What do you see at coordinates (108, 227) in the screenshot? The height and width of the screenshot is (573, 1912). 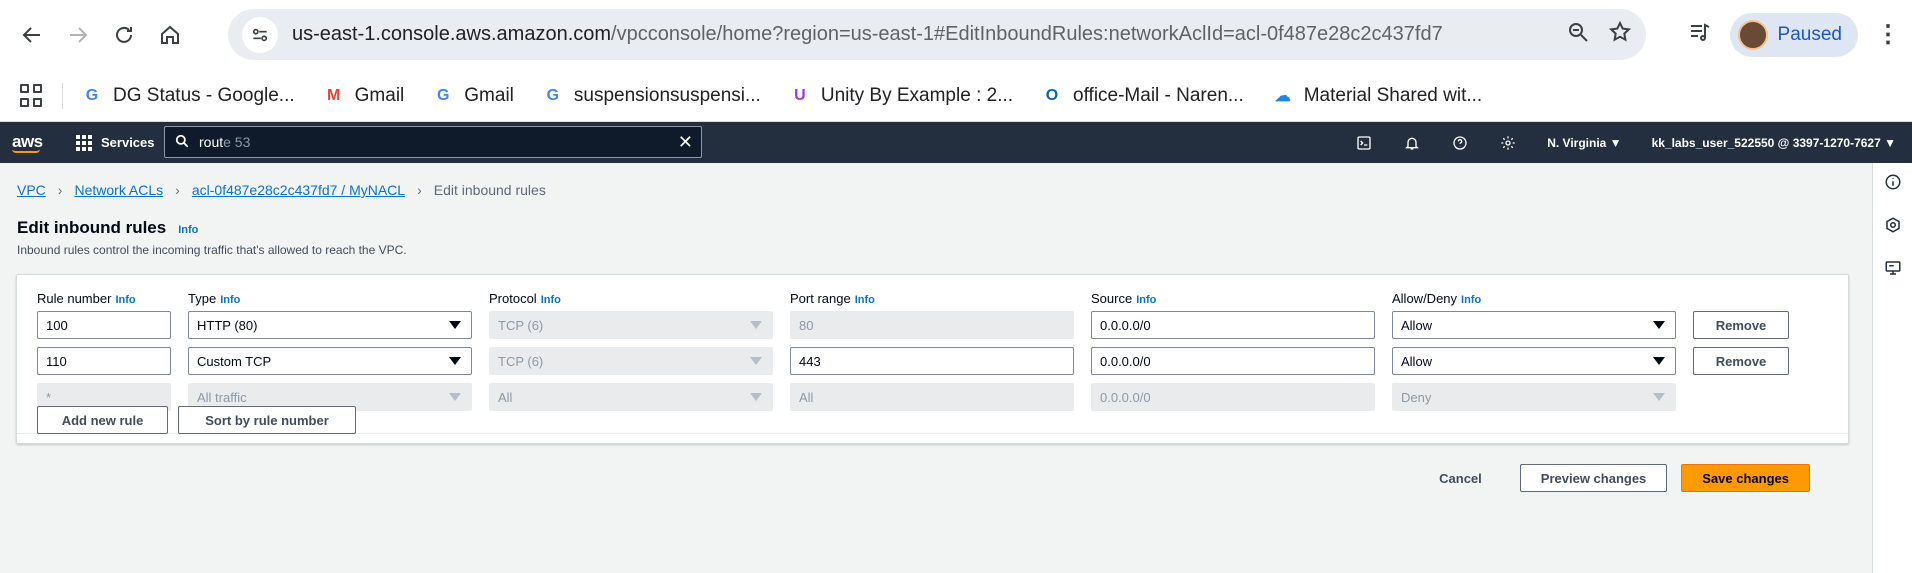 I see `page-title: Edit inbound rules Info` at bounding box center [108, 227].